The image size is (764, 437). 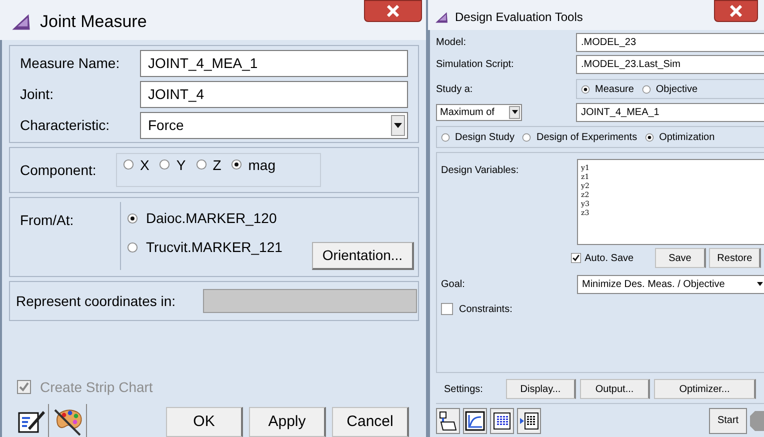 I want to click on grid-arrow-icon, so click(x=529, y=421).